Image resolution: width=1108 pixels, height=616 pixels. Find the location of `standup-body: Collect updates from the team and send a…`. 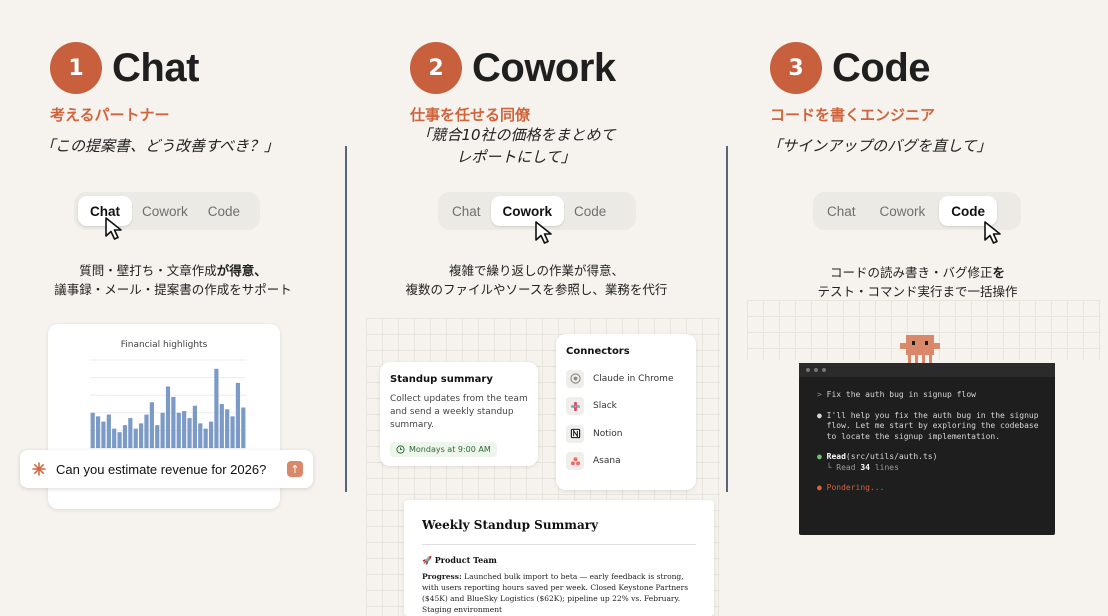

standup-body: Collect updates from the team and send a… is located at coordinates (459, 412).